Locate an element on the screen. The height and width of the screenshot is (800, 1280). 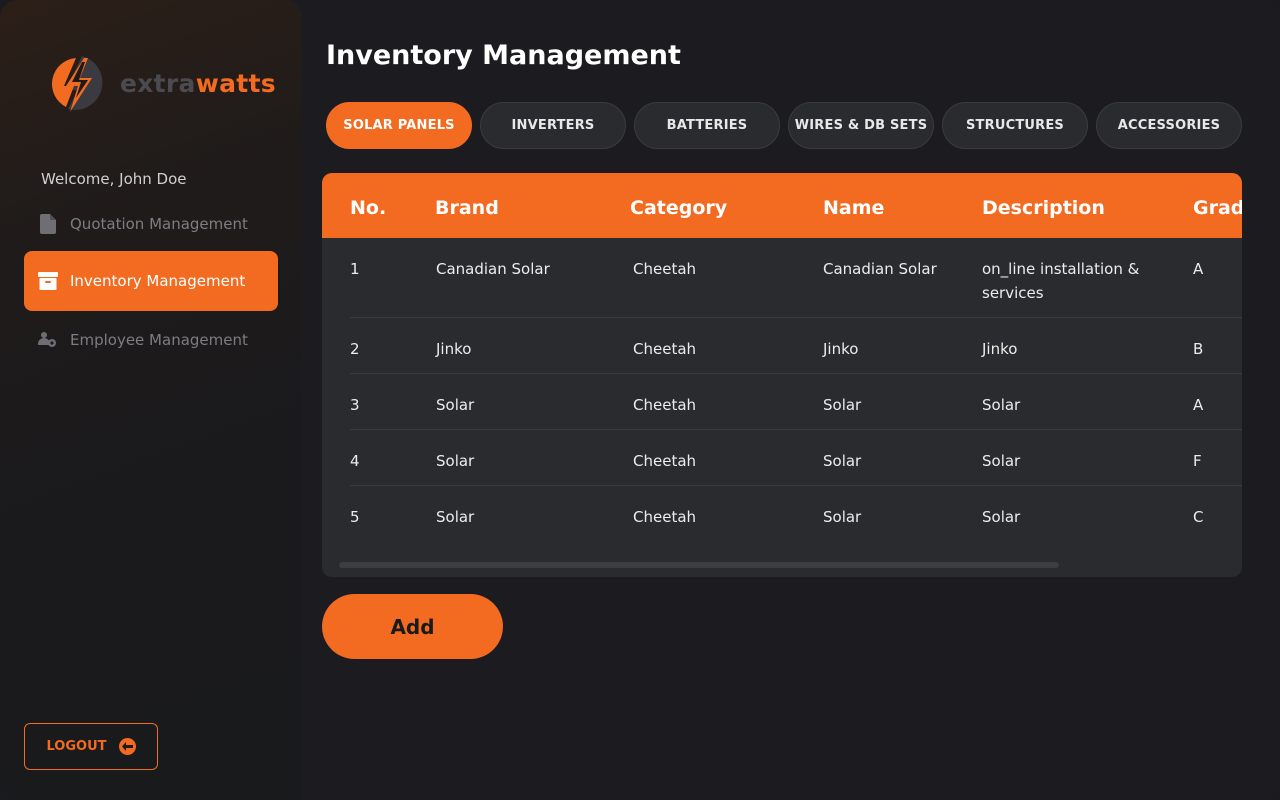
archive-box-icon is located at coordinates (48, 281).